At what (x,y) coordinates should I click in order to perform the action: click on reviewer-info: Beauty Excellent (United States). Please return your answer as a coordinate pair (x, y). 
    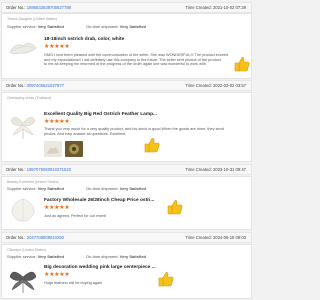
    Looking at the image, I should click on (33, 182).